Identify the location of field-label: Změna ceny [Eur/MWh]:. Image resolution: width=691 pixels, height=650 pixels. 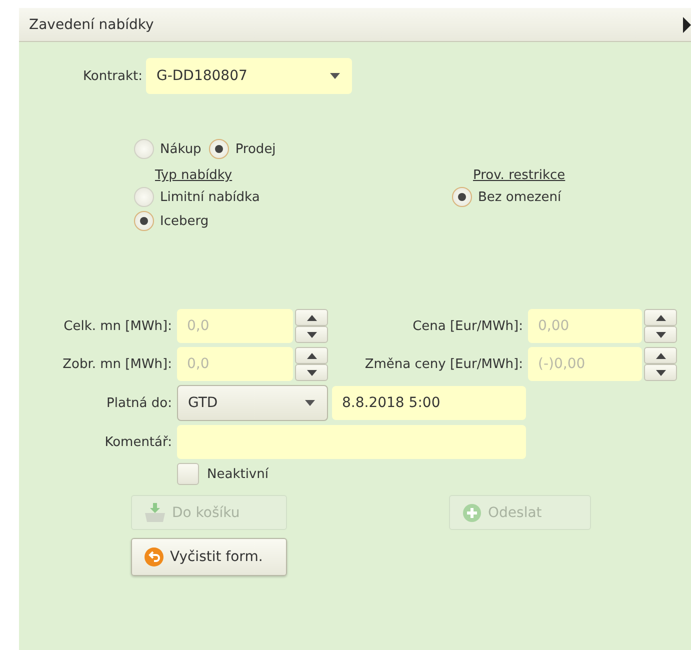
(443, 364).